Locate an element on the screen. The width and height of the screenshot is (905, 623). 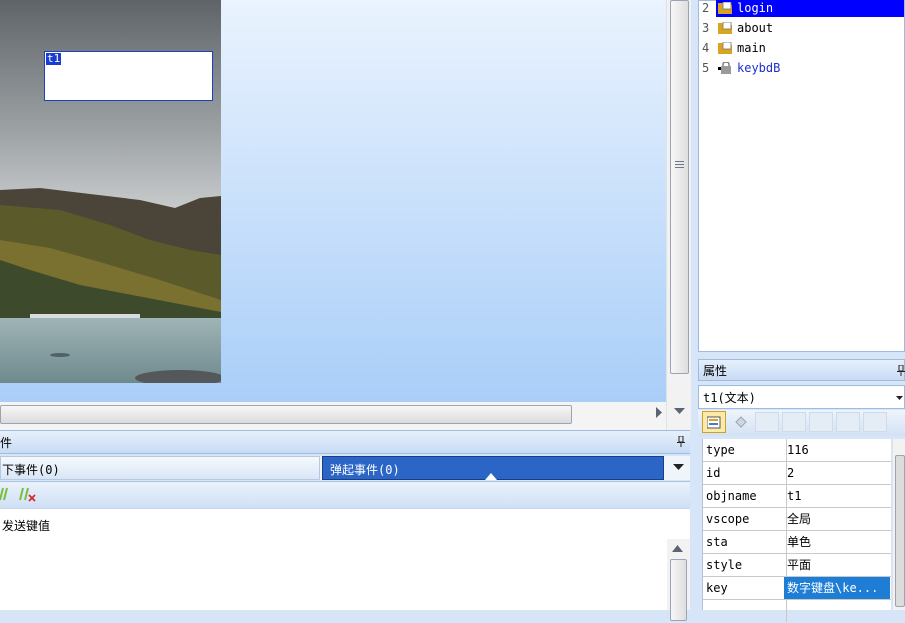
property-key: objname is located at coordinates (745, 496).